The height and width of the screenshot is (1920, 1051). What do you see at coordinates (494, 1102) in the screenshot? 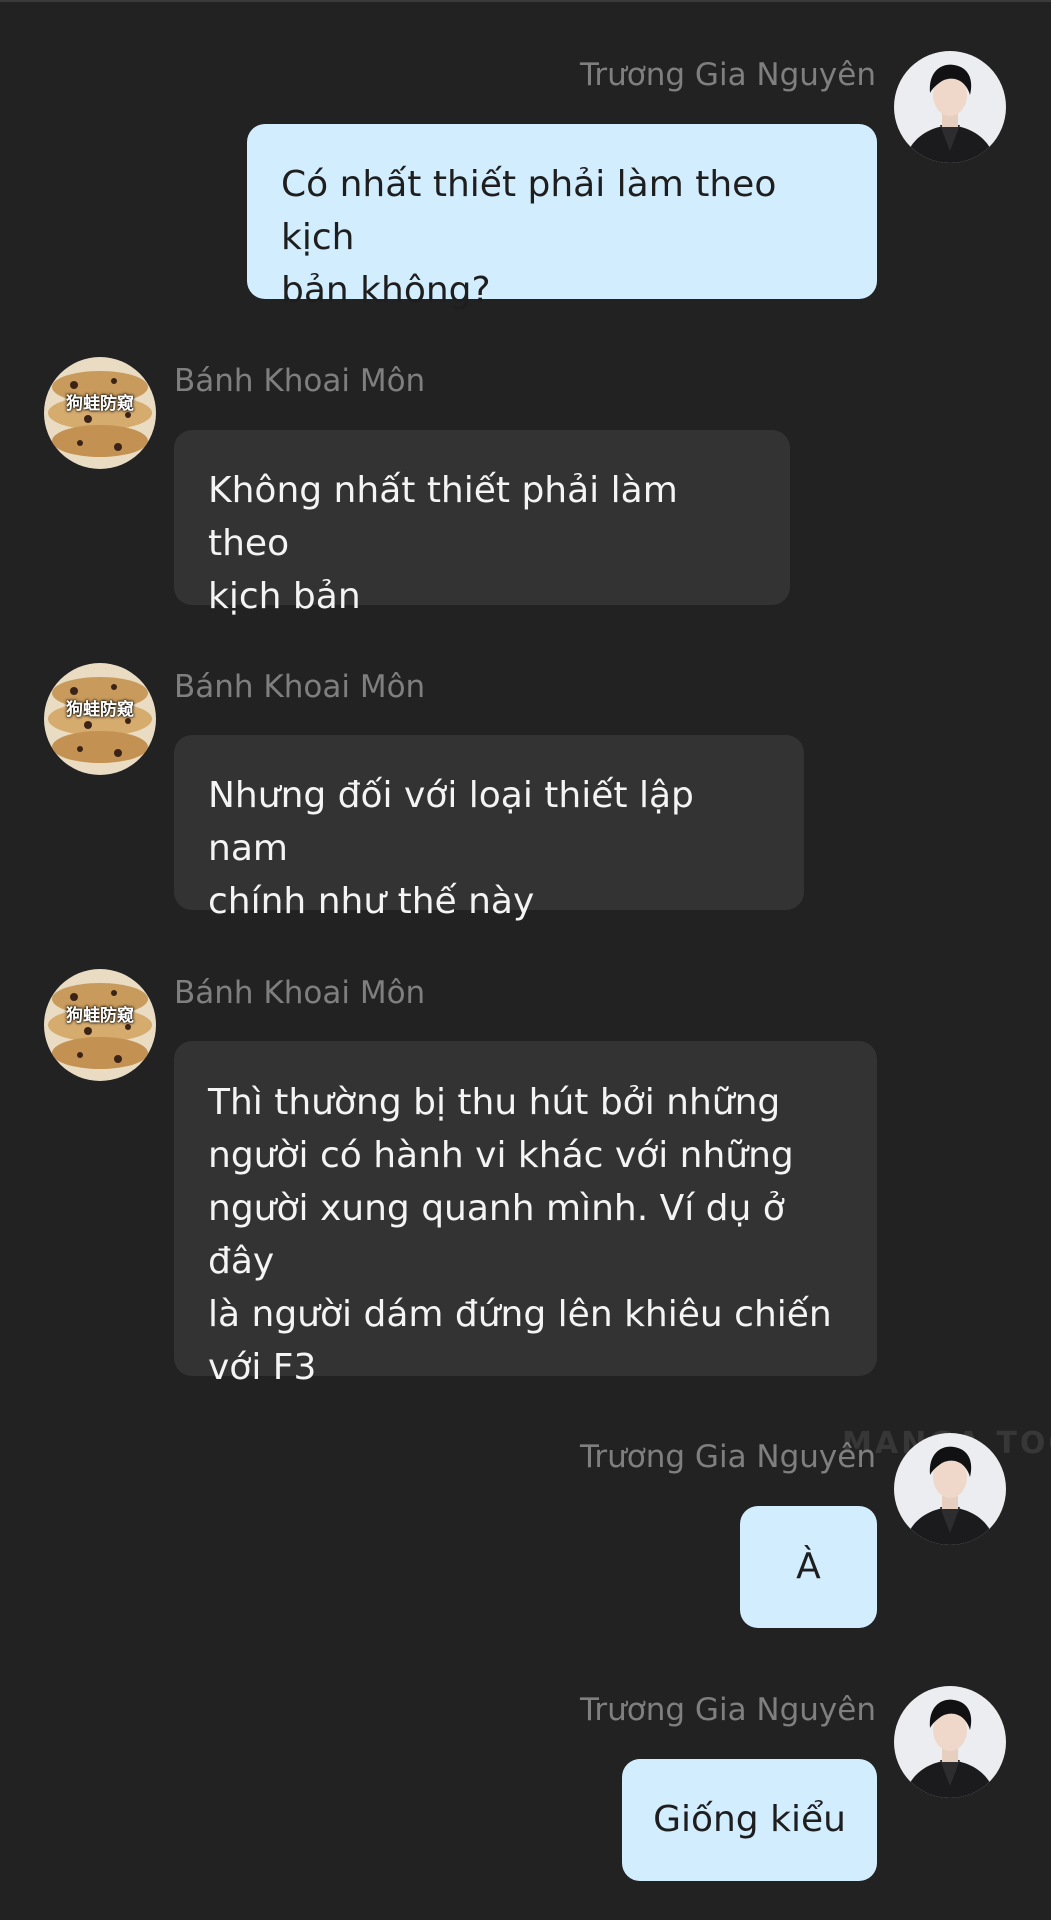
I see `message-text-line: Thì thường bị thu hút bởi những` at bounding box center [494, 1102].